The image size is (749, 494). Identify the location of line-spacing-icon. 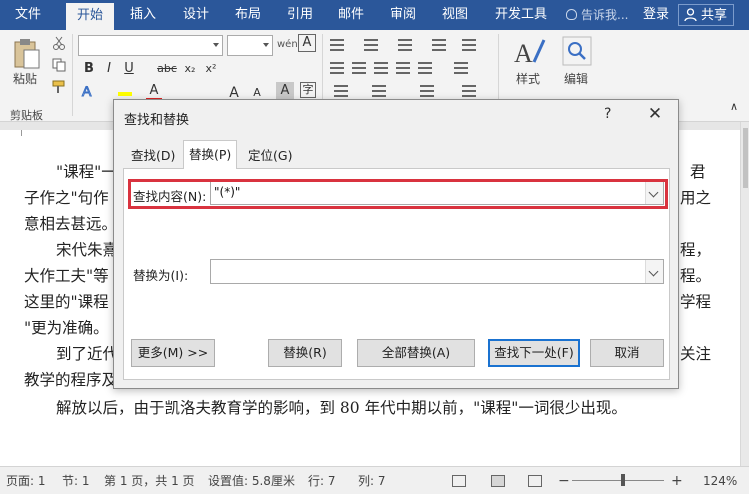
(461, 68).